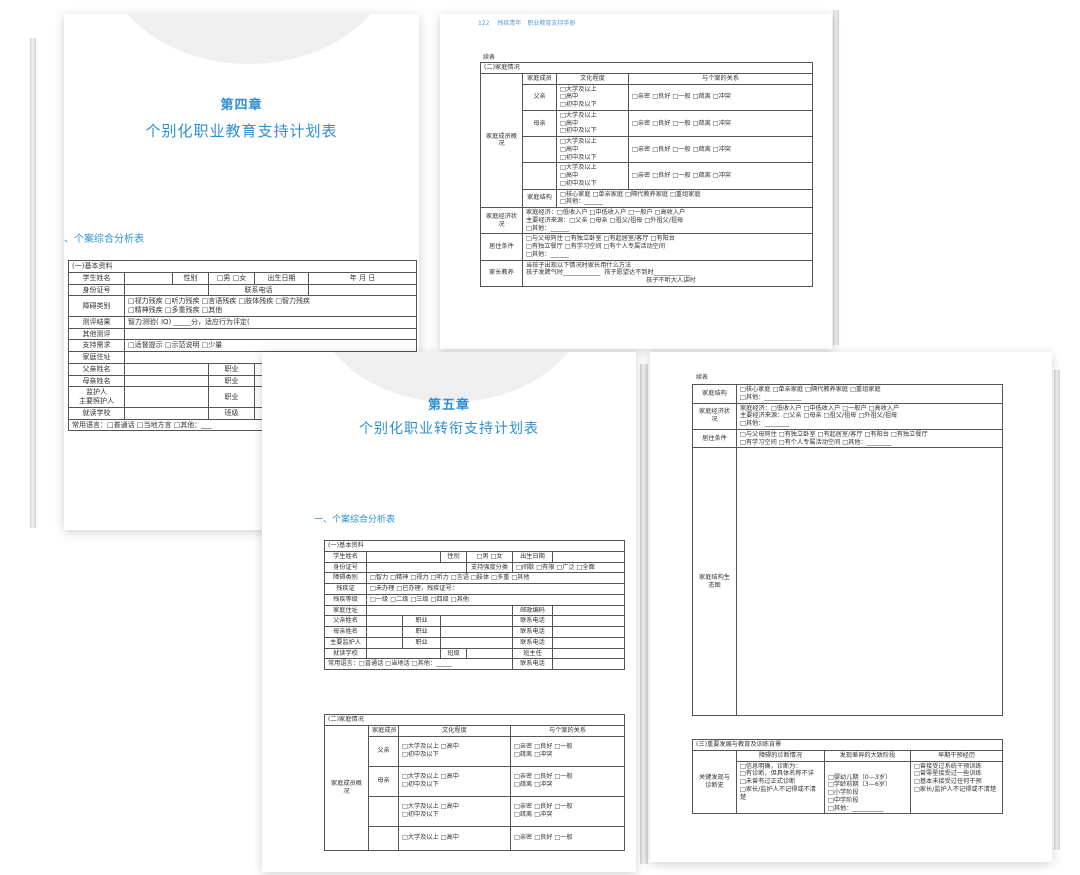  I want to click on label-other-test: 其他测评, so click(96, 334).